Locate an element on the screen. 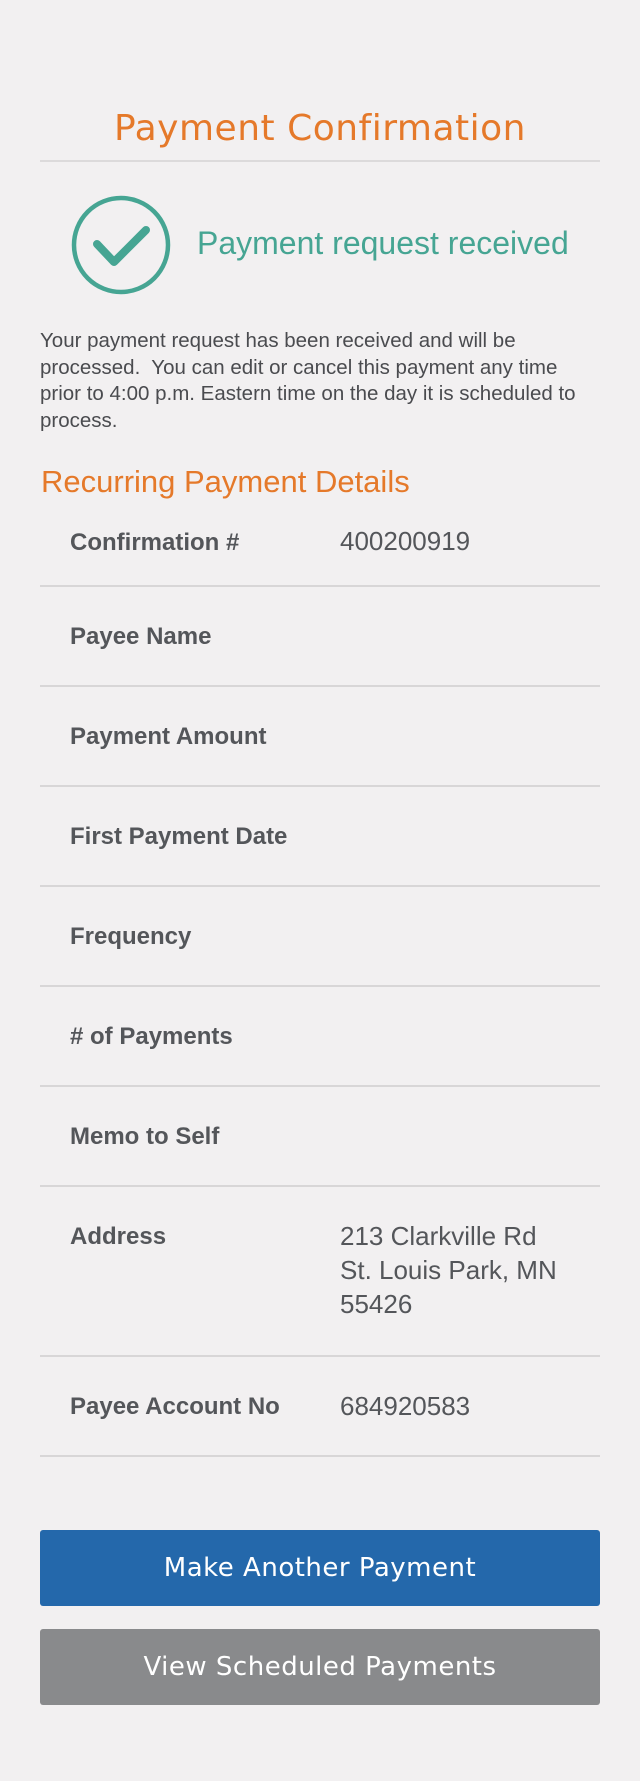 The image size is (640, 1781). title-divider is located at coordinates (320, 161).